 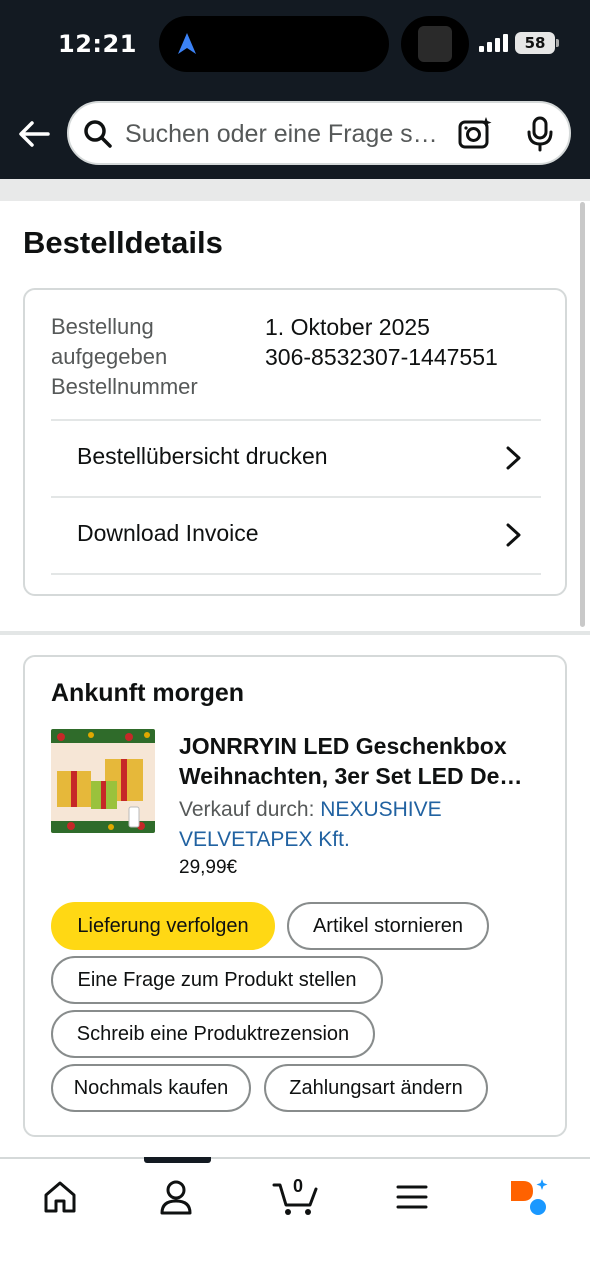 What do you see at coordinates (187, 43) in the screenshot?
I see `navigation-arrow-icon` at bounding box center [187, 43].